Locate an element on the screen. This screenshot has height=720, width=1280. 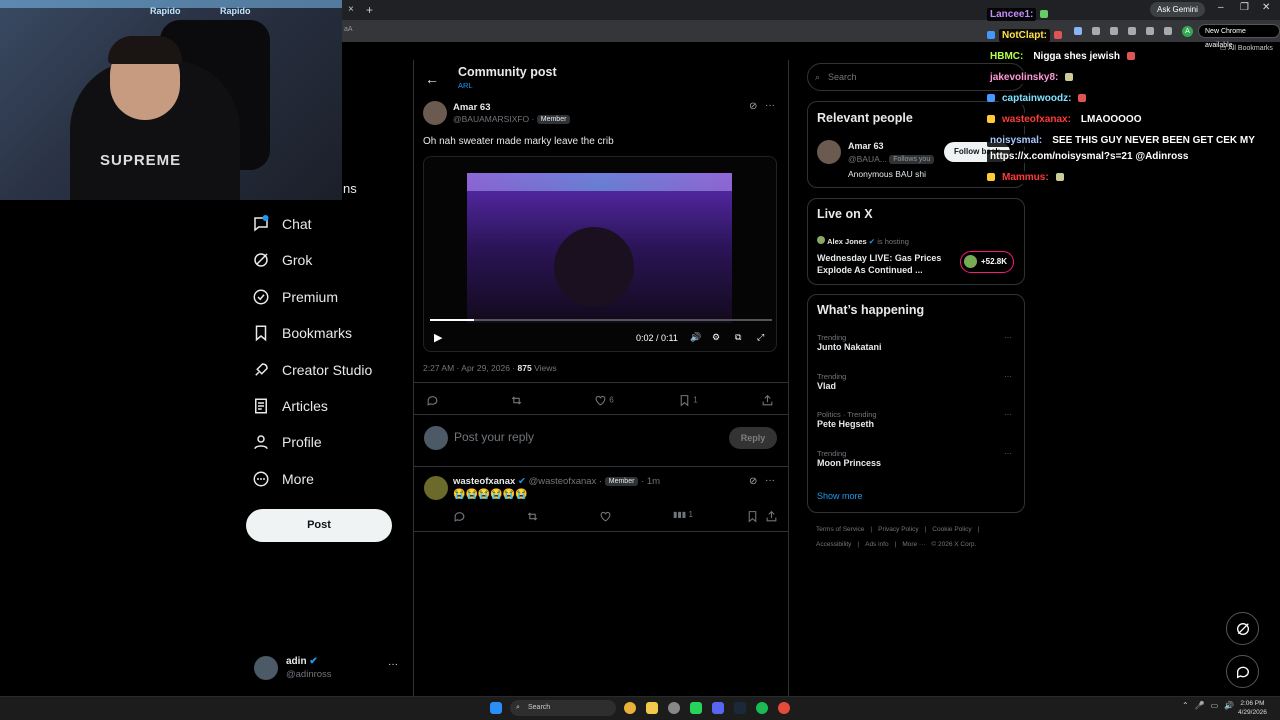
divider is located at coordinates (601, 382).